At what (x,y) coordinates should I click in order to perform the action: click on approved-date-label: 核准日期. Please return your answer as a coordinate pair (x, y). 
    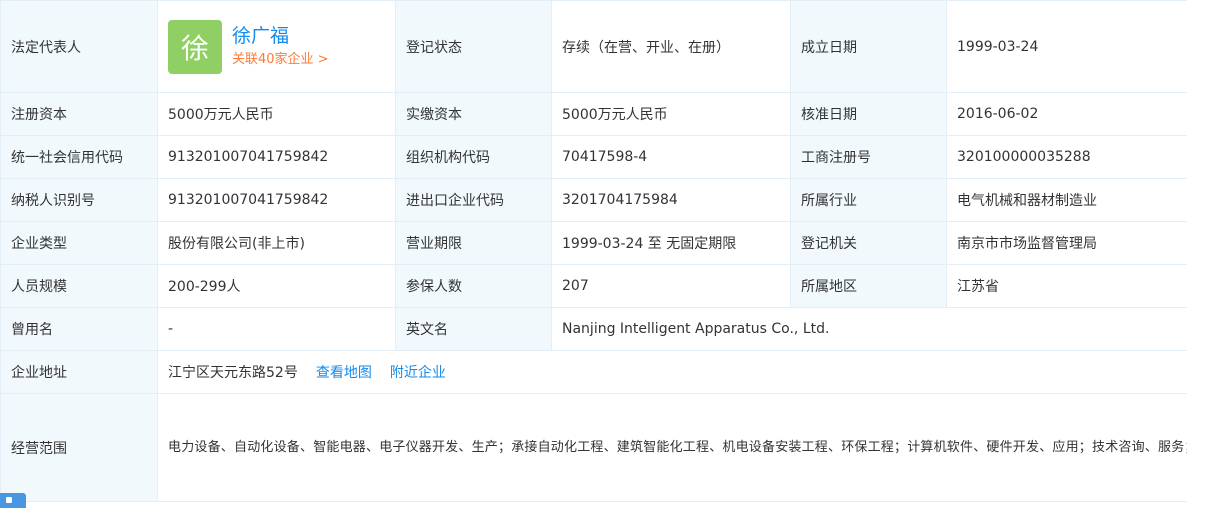
    Looking at the image, I should click on (868, 114).